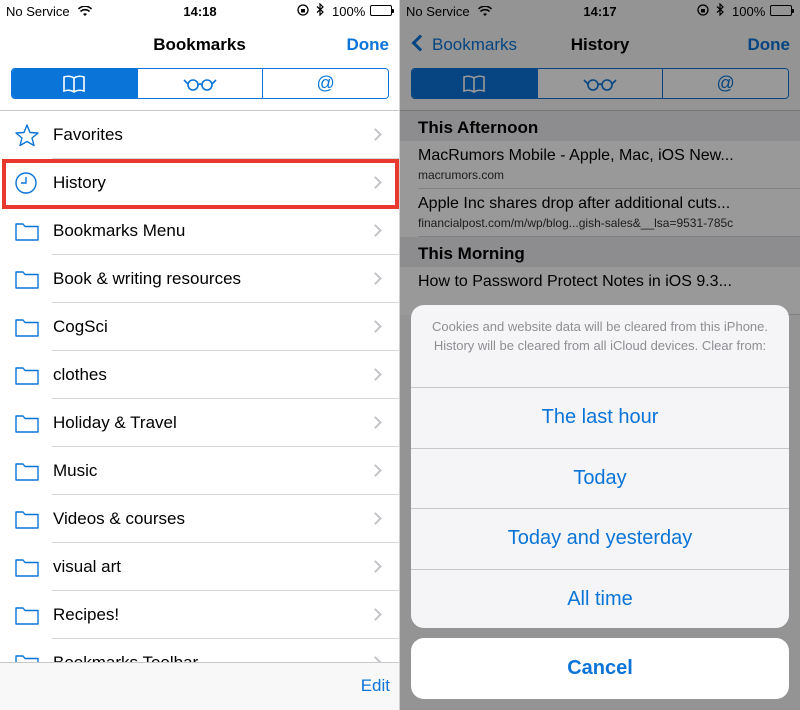 The height and width of the screenshot is (710, 800). Describe the element at coordinates (199, 686) in the screenshot. I see `bottom-toolbar: Edit` at that location.